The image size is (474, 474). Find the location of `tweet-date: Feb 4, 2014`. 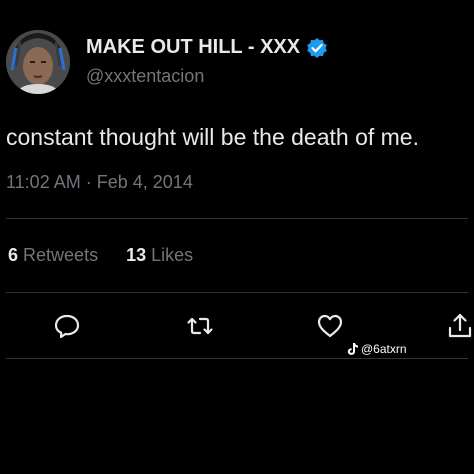

tweet-date: Feb 4, 2014 is located at coordinates (144, 182).